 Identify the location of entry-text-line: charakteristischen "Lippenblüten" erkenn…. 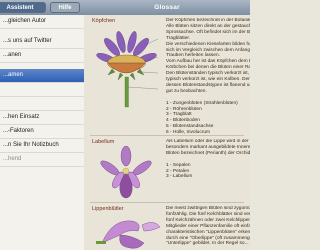
(208, 232).